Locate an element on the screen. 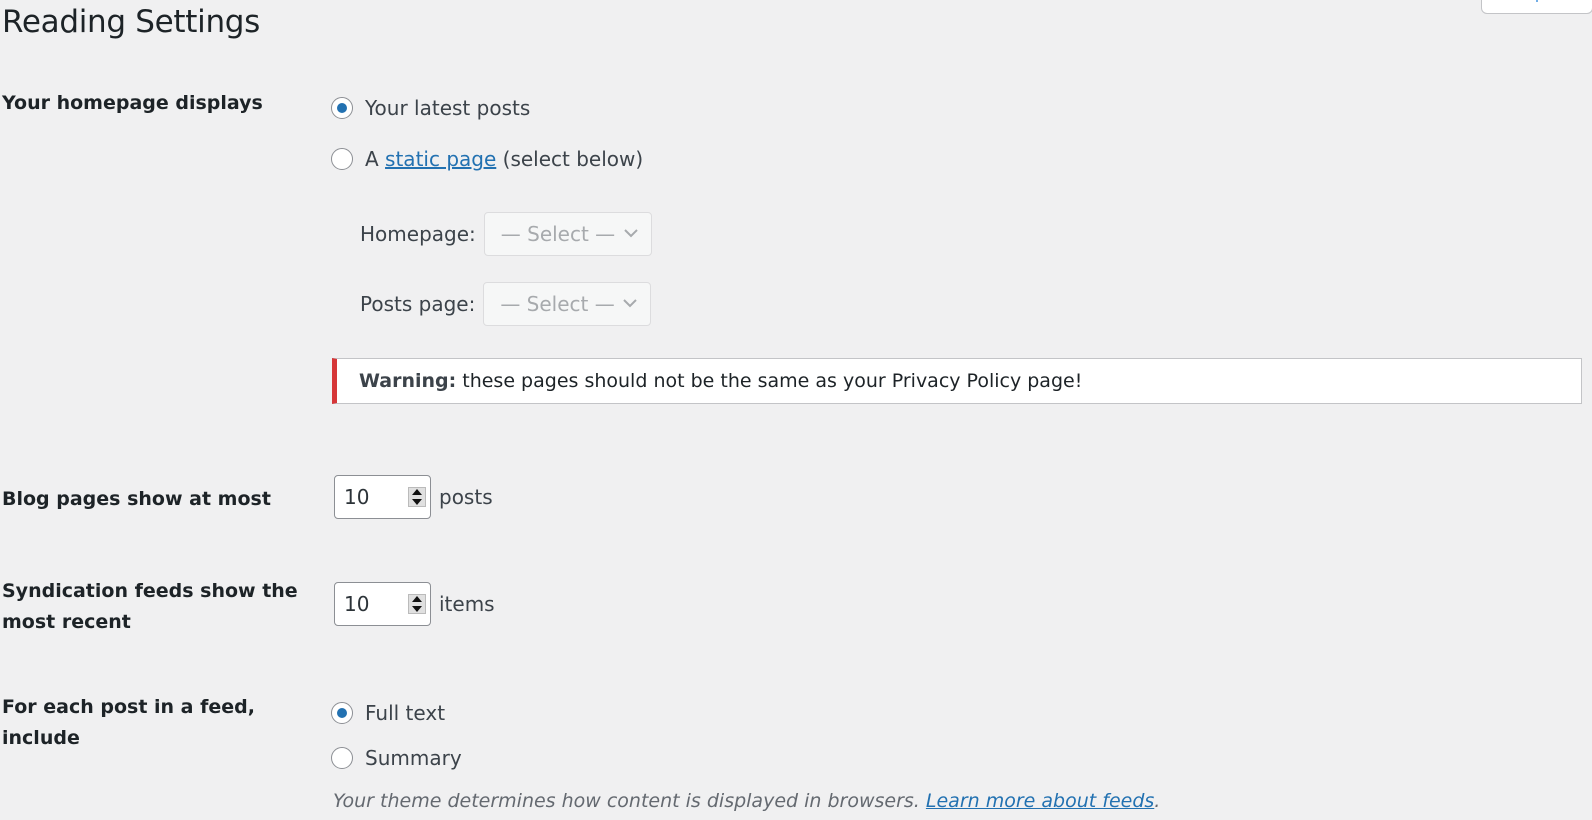 This screenshot has height=820, width=1592. feed-description-suffix: . is located at coordinates (1157, 801).